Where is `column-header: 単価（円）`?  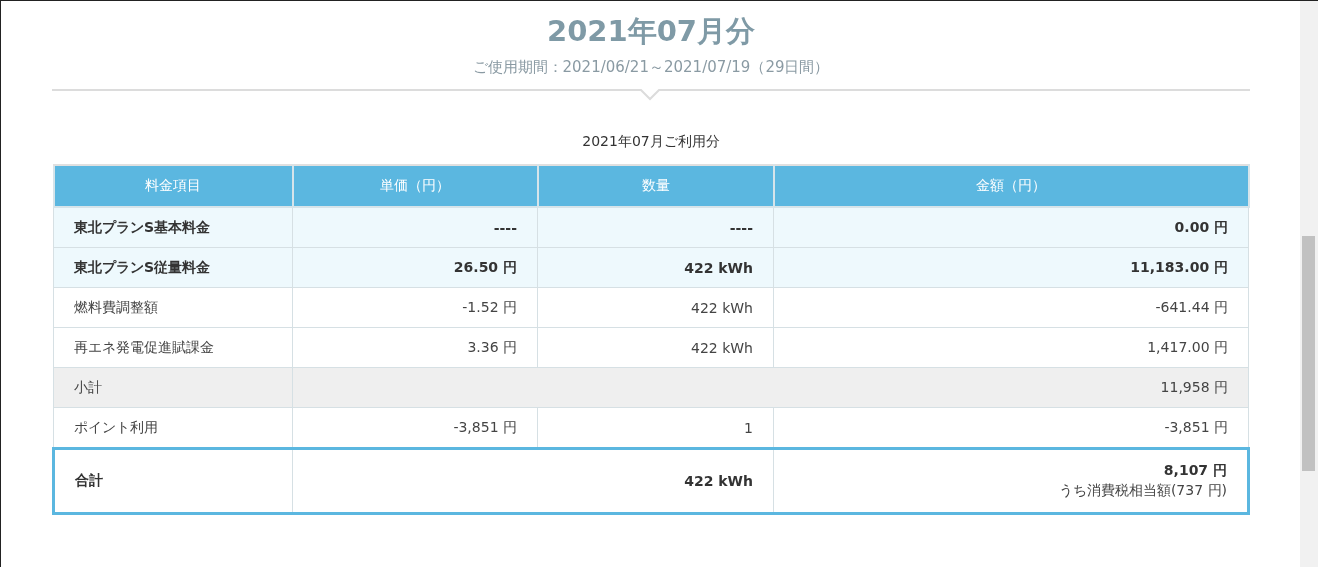 column-header: 単価（円） is located at coordinates (415, 186).